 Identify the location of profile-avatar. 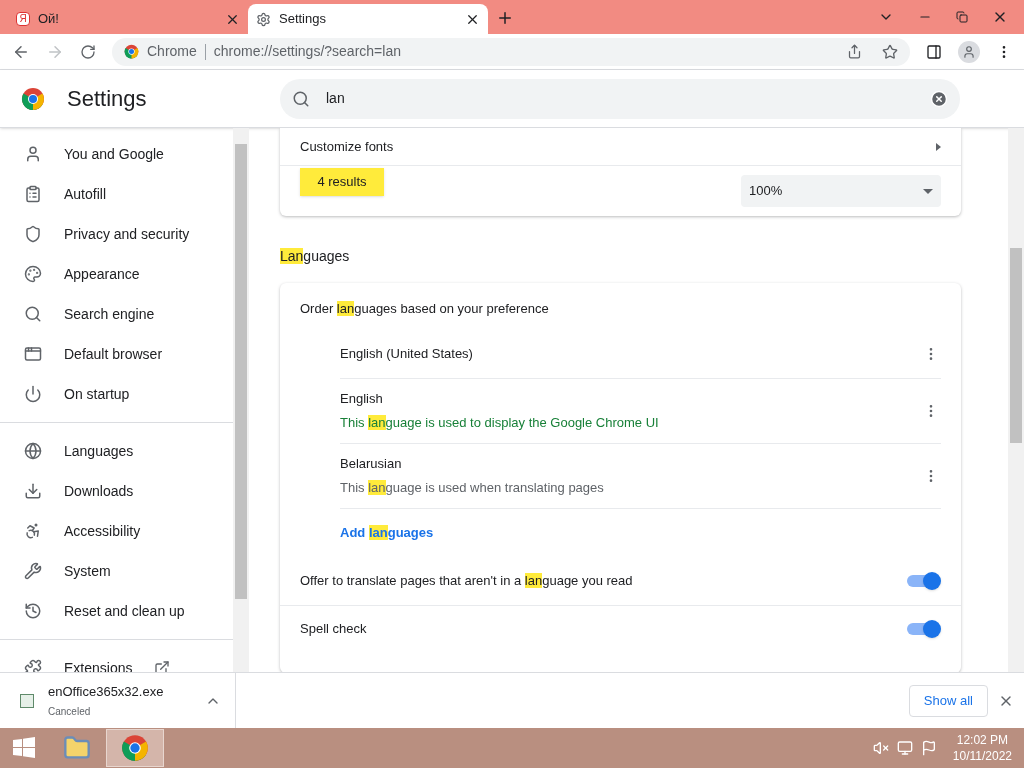
(969, 51).